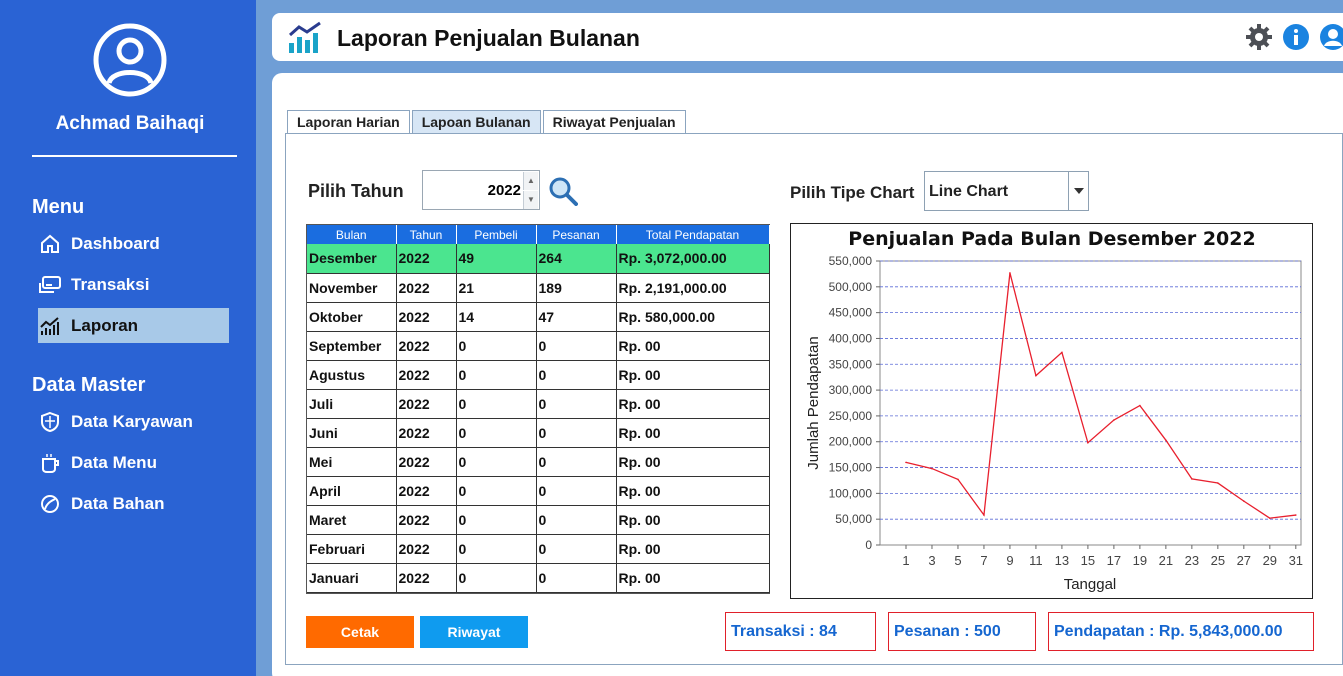 This screenshot has height=676, width=1343. I want to click on table-cell-pesanan: 189, so click(576, 288).